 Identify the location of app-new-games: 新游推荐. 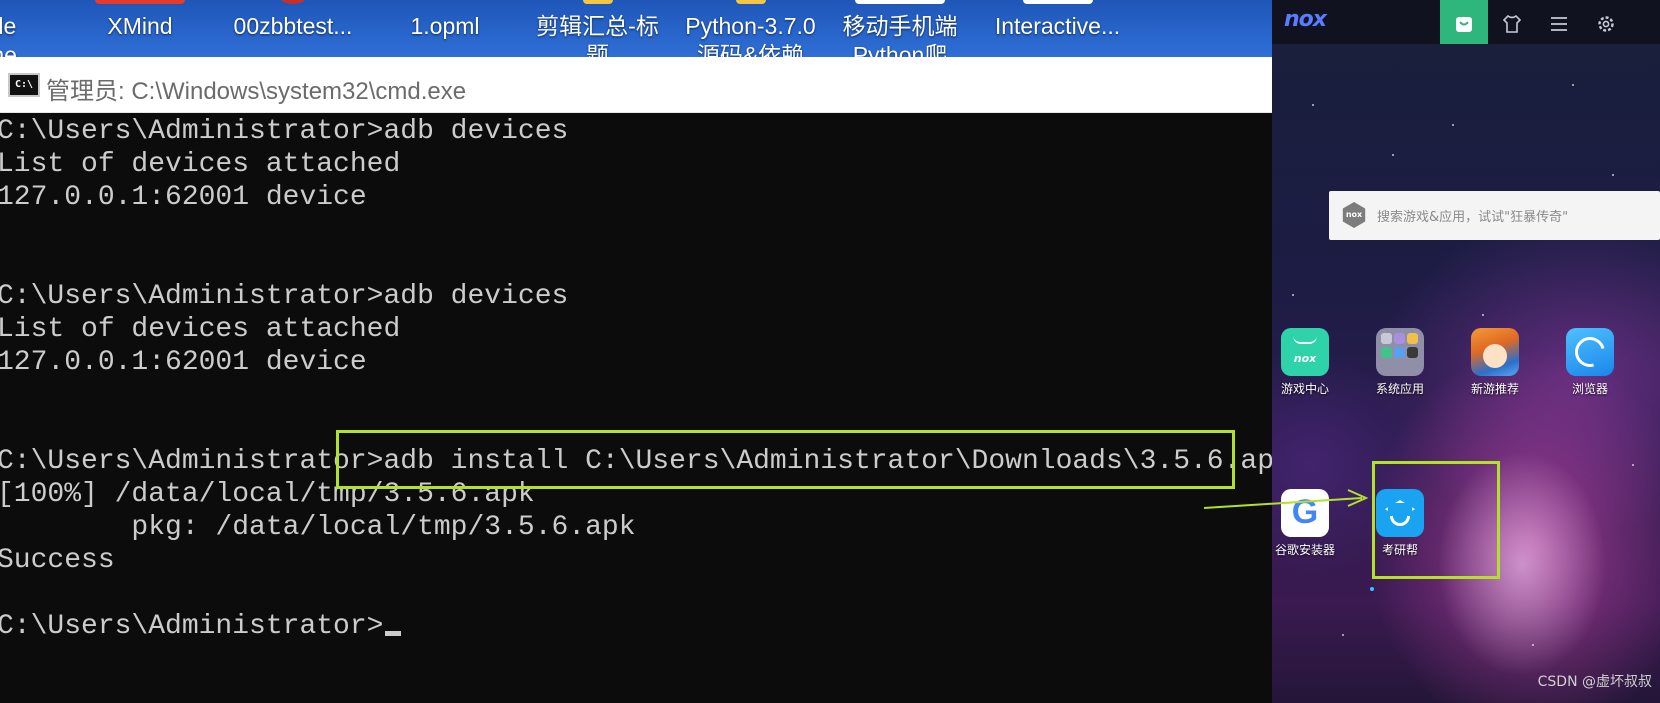
(1495, 362).